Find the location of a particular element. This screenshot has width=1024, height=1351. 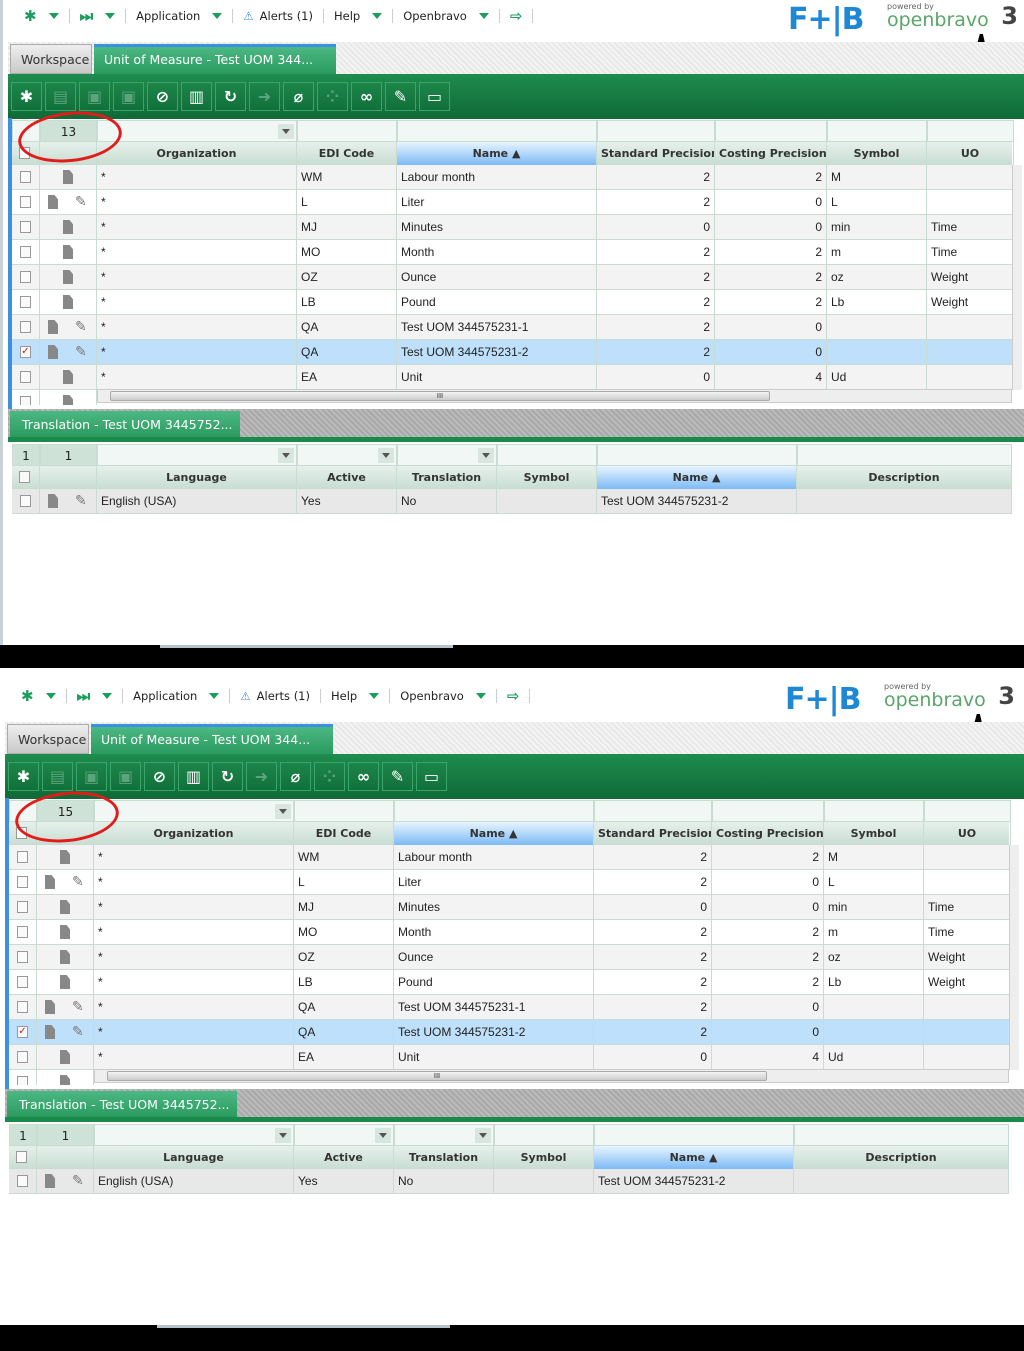

new-document-button: ✱ is located at coordinates (23, 776).